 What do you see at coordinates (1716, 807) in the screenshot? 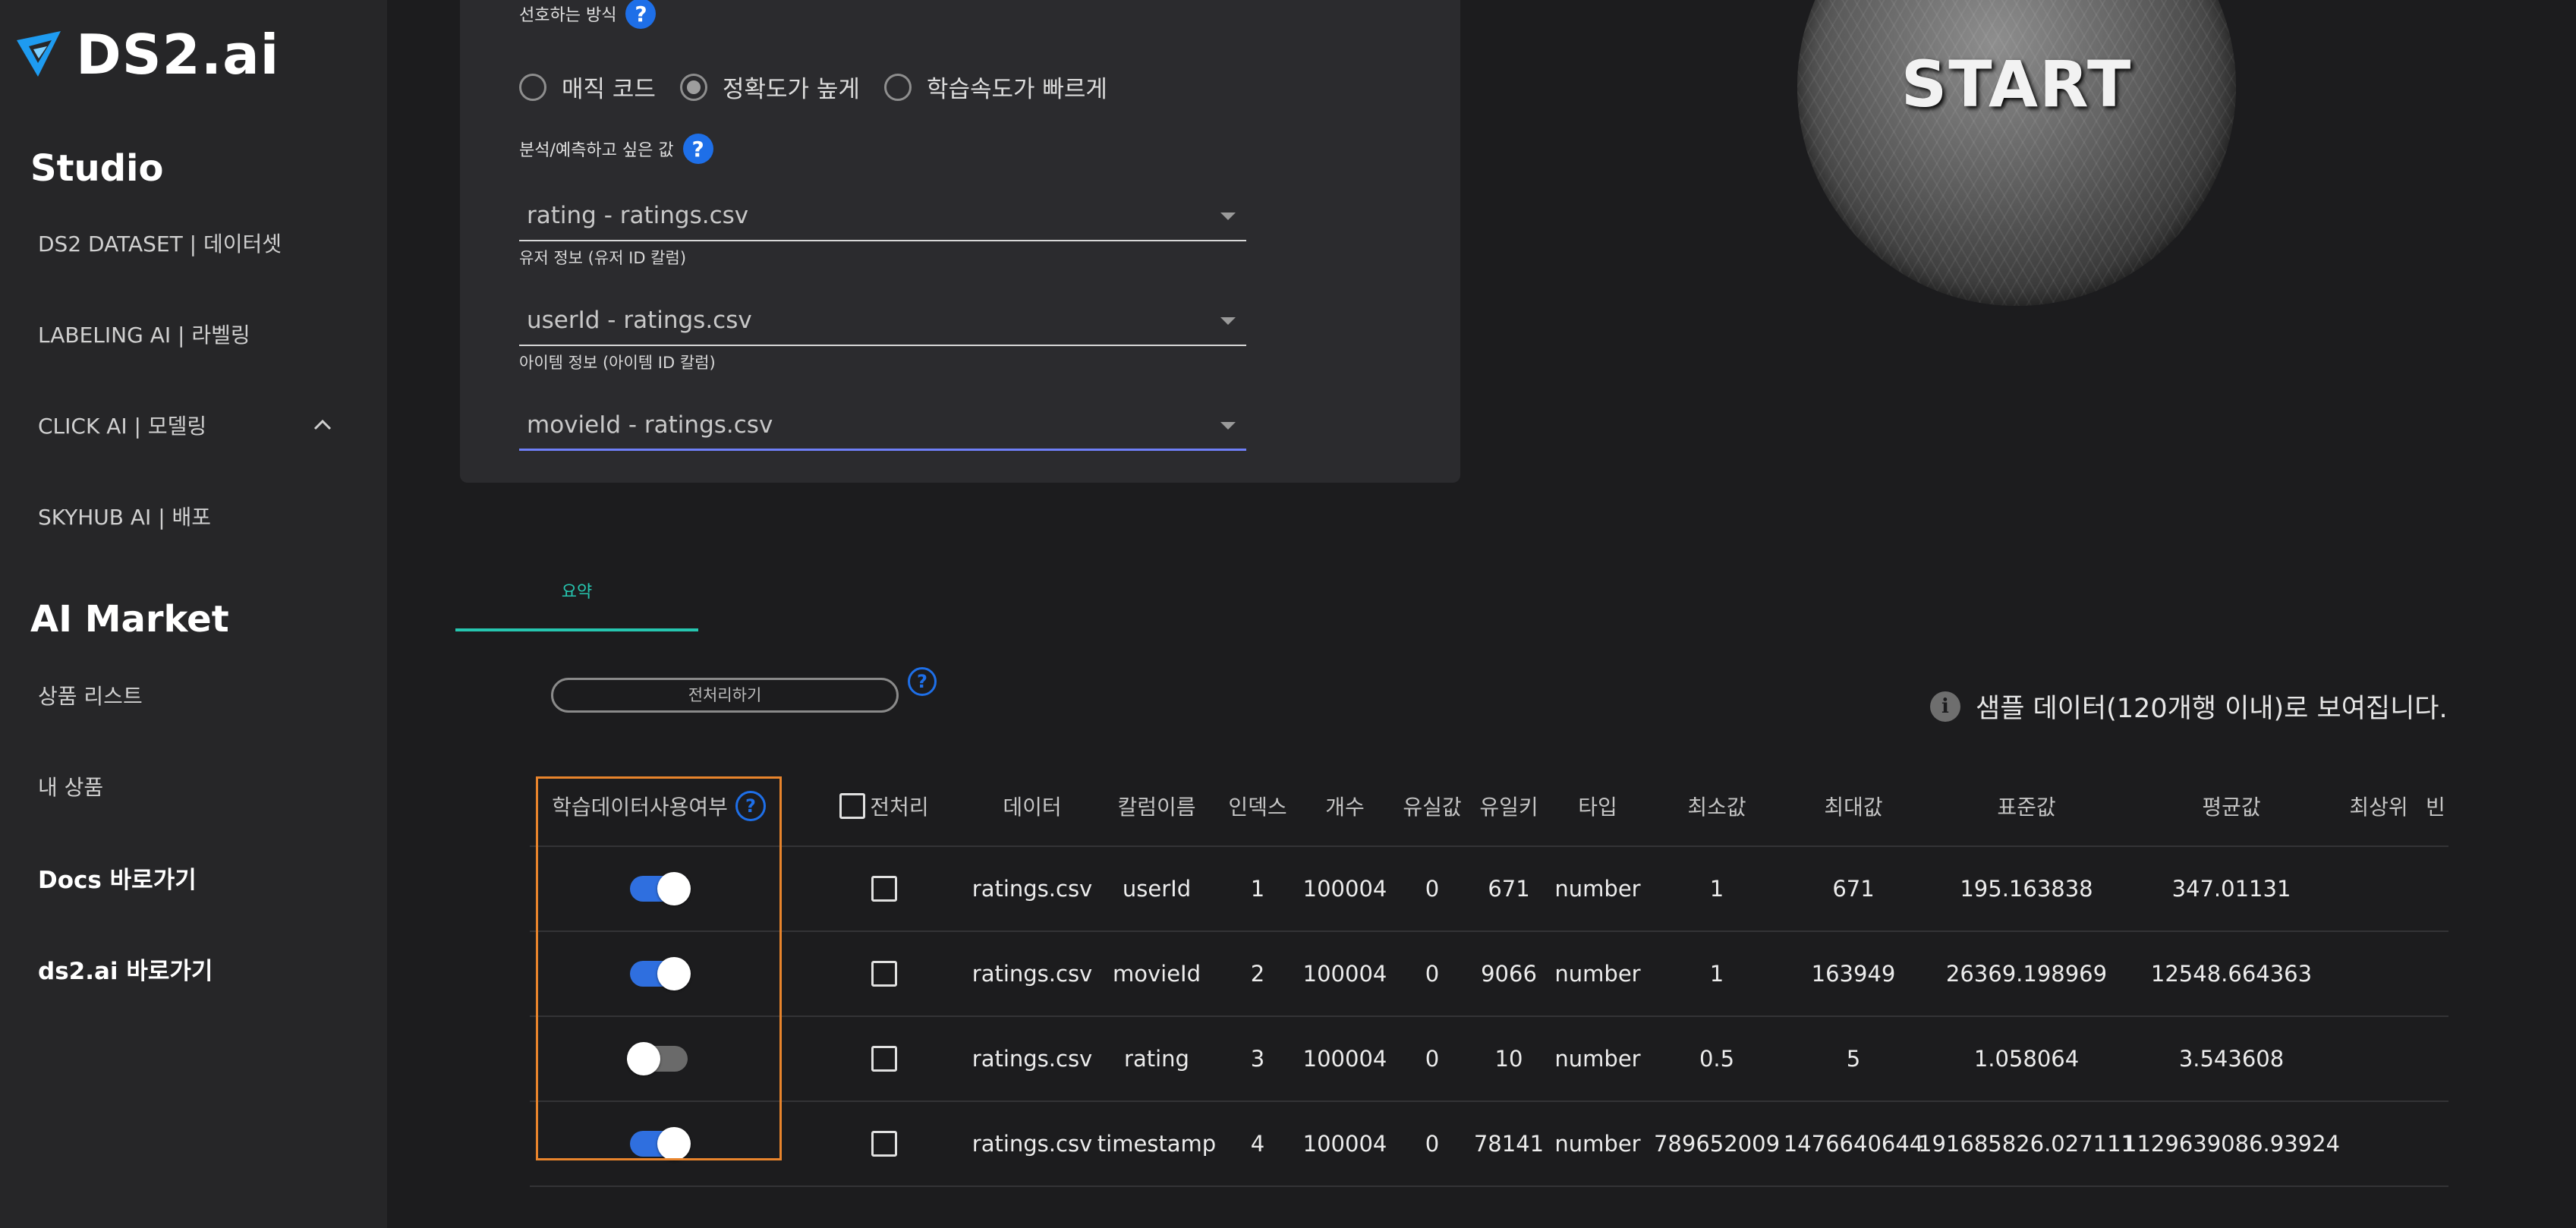
I see `header-min: 최소값` at bounding box center [1716, 807].